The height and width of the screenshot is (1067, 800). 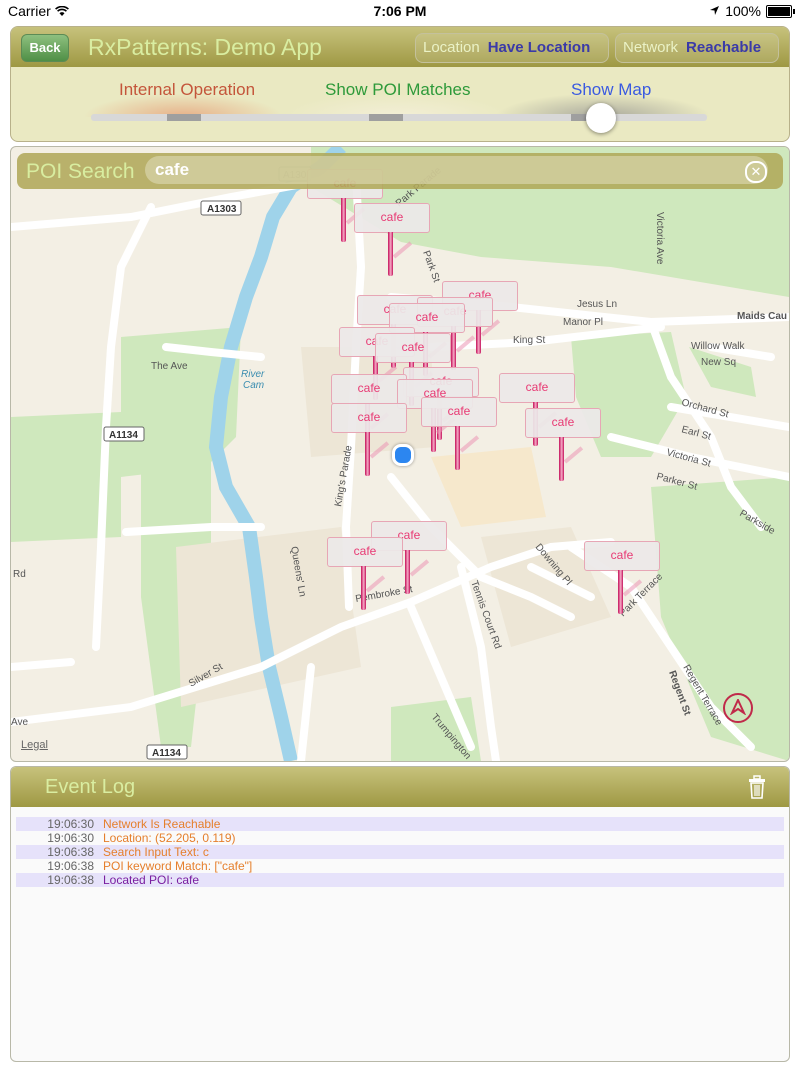 I want to click on mode-internal-operation: Internal Operation, so click(x=187, y=90).